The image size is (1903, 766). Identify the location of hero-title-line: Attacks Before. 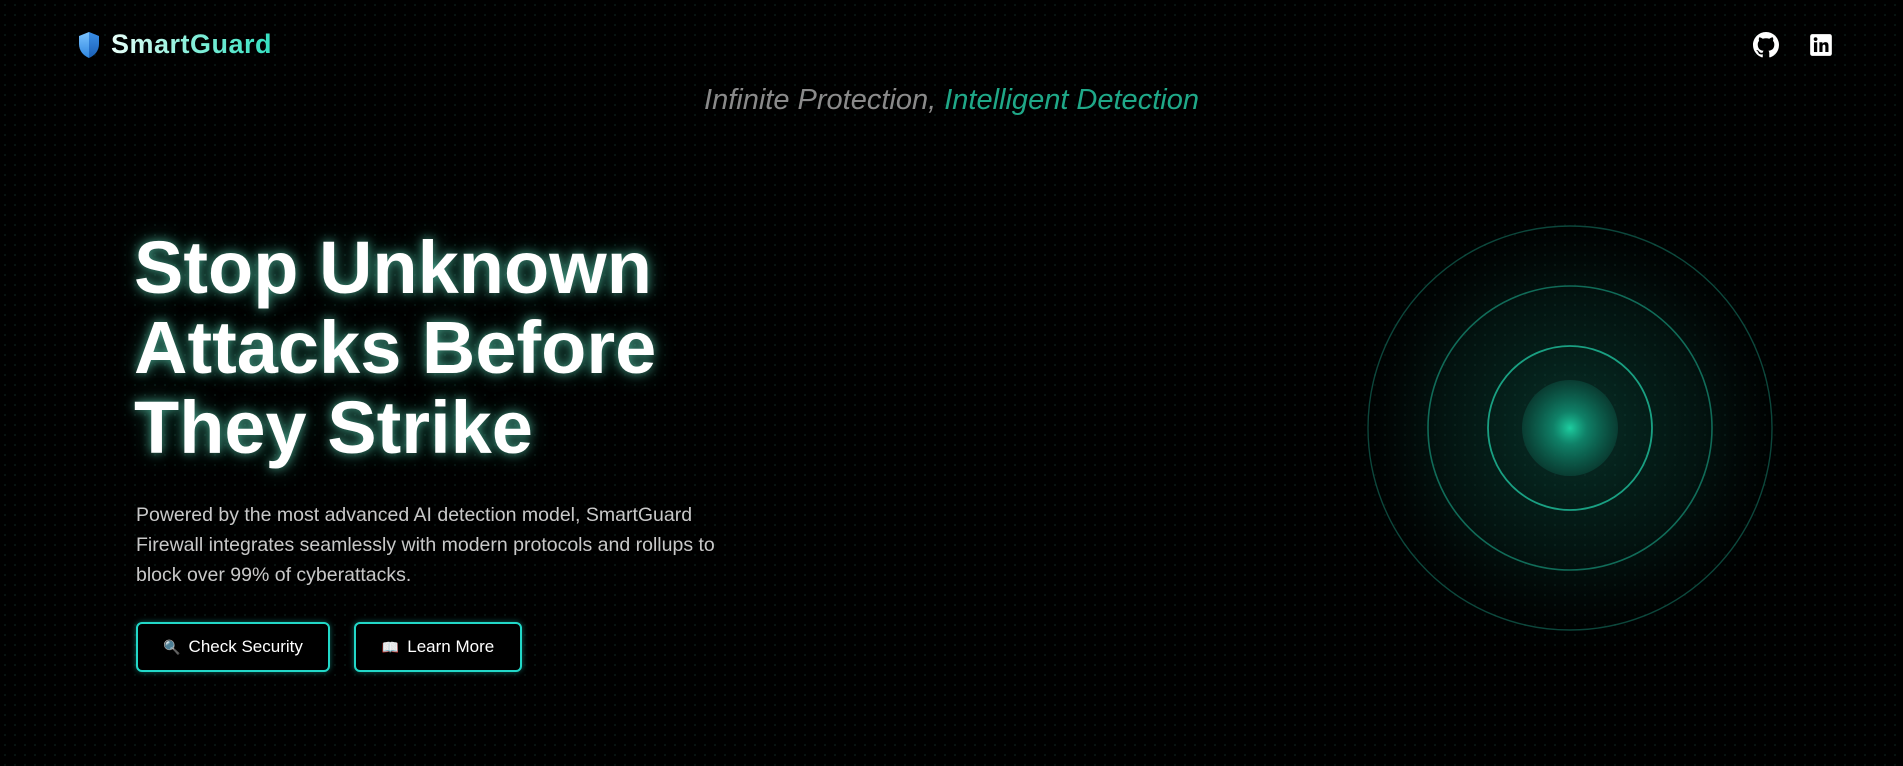
(395, 347).